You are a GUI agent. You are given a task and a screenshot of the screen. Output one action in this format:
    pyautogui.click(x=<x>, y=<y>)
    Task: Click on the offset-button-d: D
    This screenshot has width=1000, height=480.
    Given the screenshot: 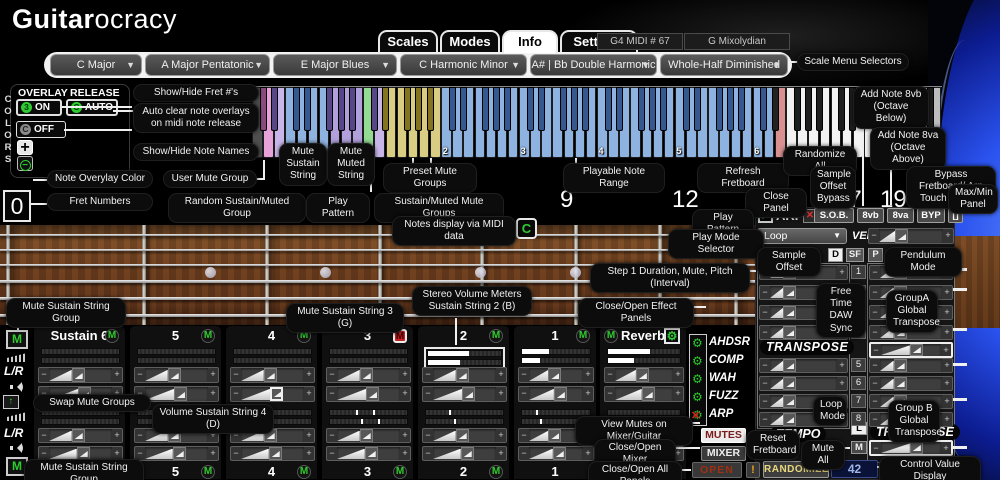 What is the action you would take?
    pyautogui.click(x=835, y=255)
    